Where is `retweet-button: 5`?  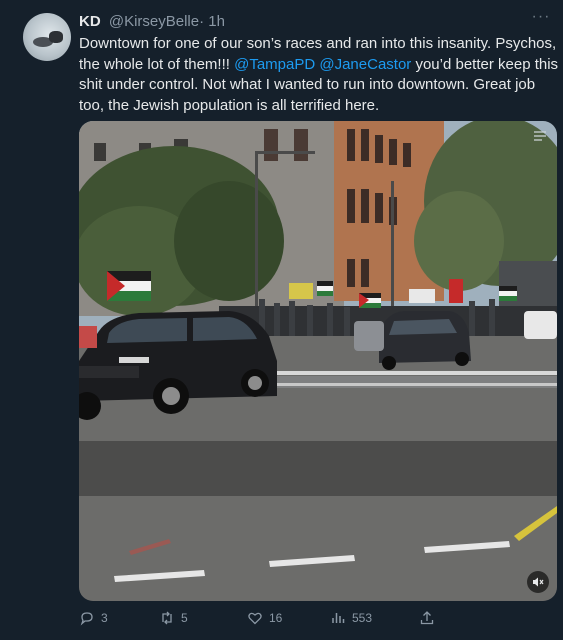
retweet-button: 5 is located at coordinates (173, 618).